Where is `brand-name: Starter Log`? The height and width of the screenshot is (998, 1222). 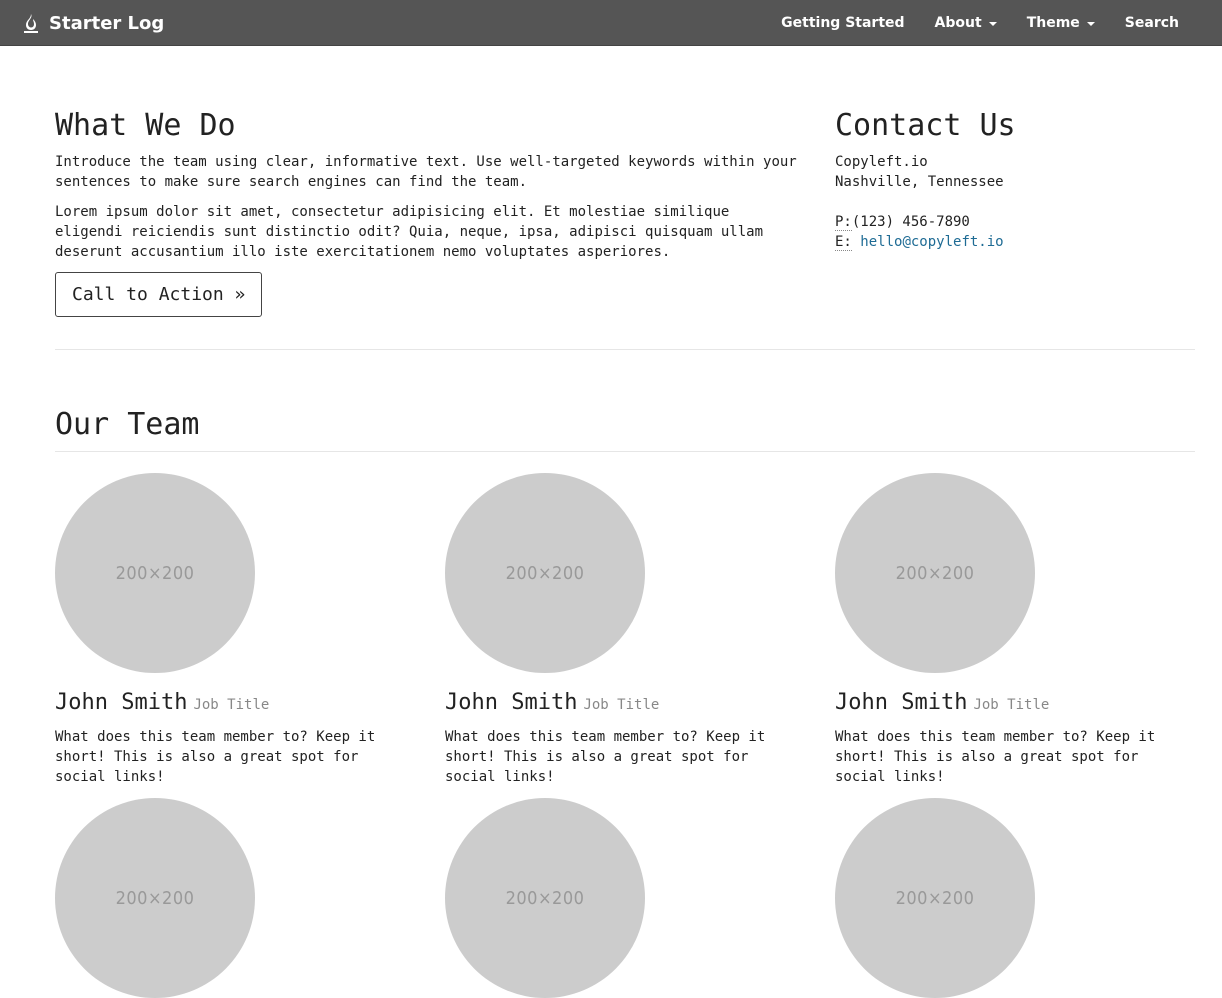
brand-name: Starter Log is located at coordinates (107, 23).